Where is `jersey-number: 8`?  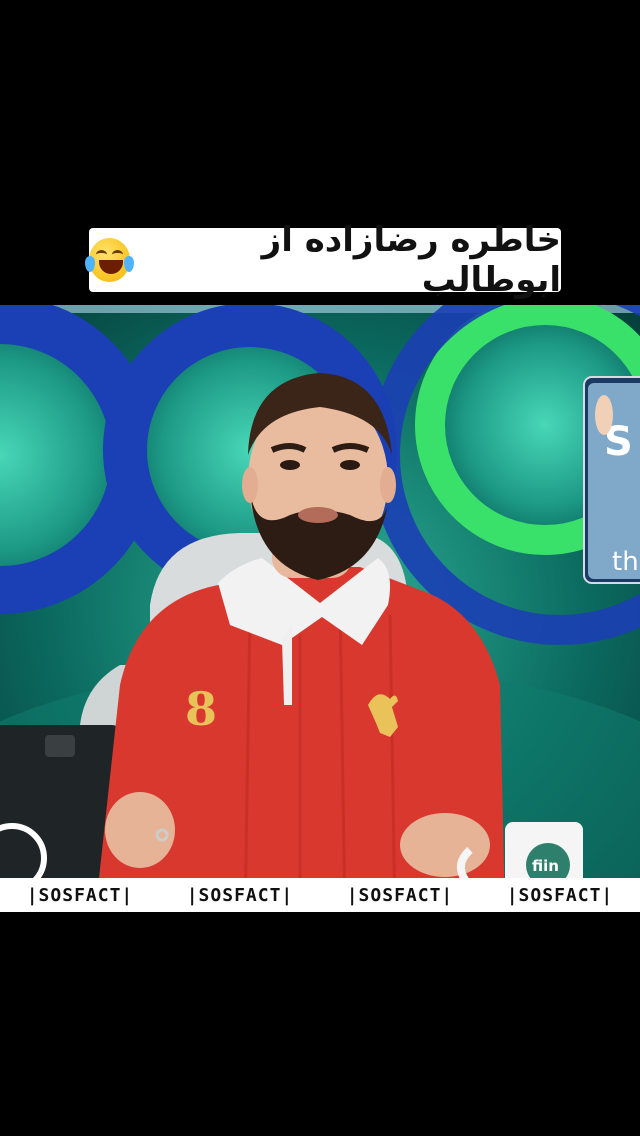 jersey-number: 8 is located at coordinates (201, 709).